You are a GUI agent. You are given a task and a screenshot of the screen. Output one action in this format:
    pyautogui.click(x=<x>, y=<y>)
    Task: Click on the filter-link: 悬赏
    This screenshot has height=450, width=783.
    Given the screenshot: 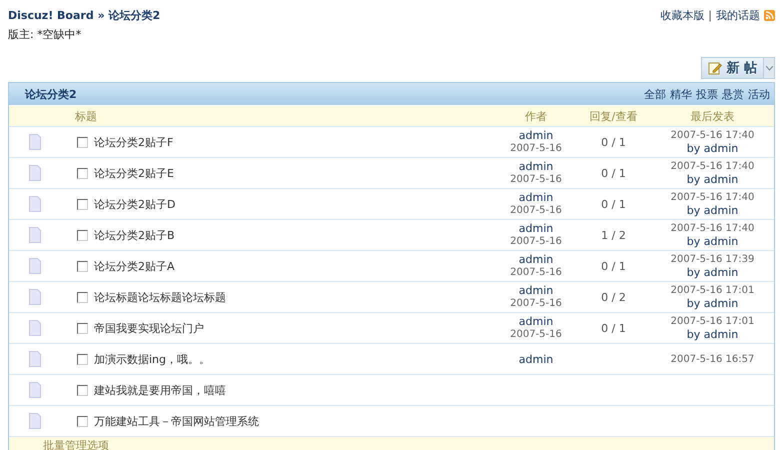 What is the action you would take?
    pyautogui.click(x=733, y=94)
    